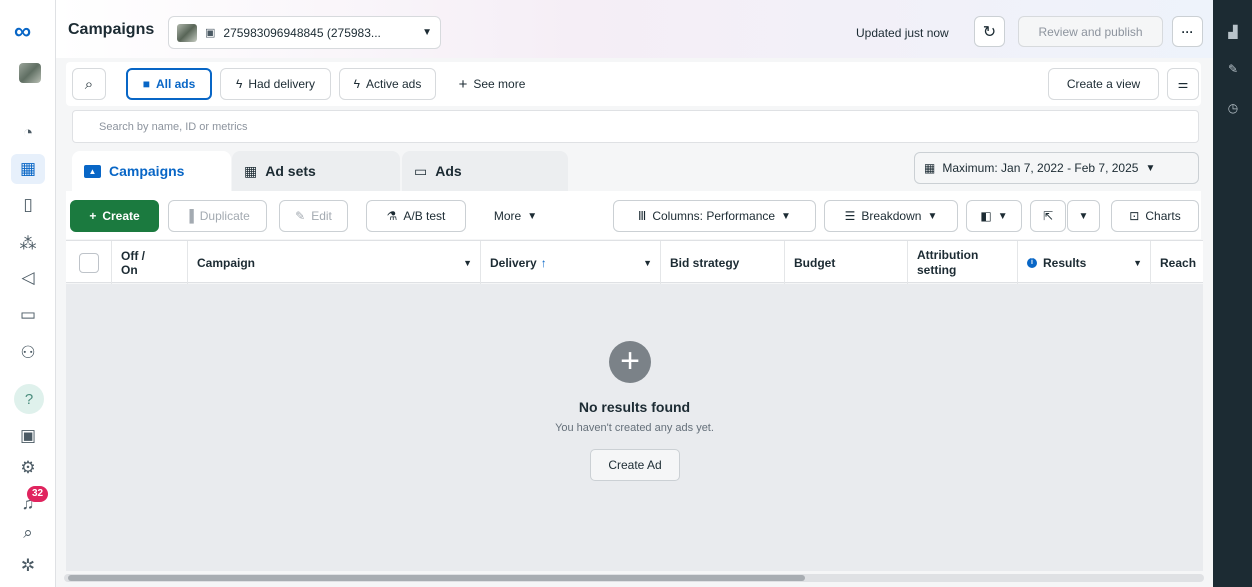 The width and height of the screenshot is (1252, 587). I want to click on duplicate-button: ▐ Duplicate, so click(217, 216).